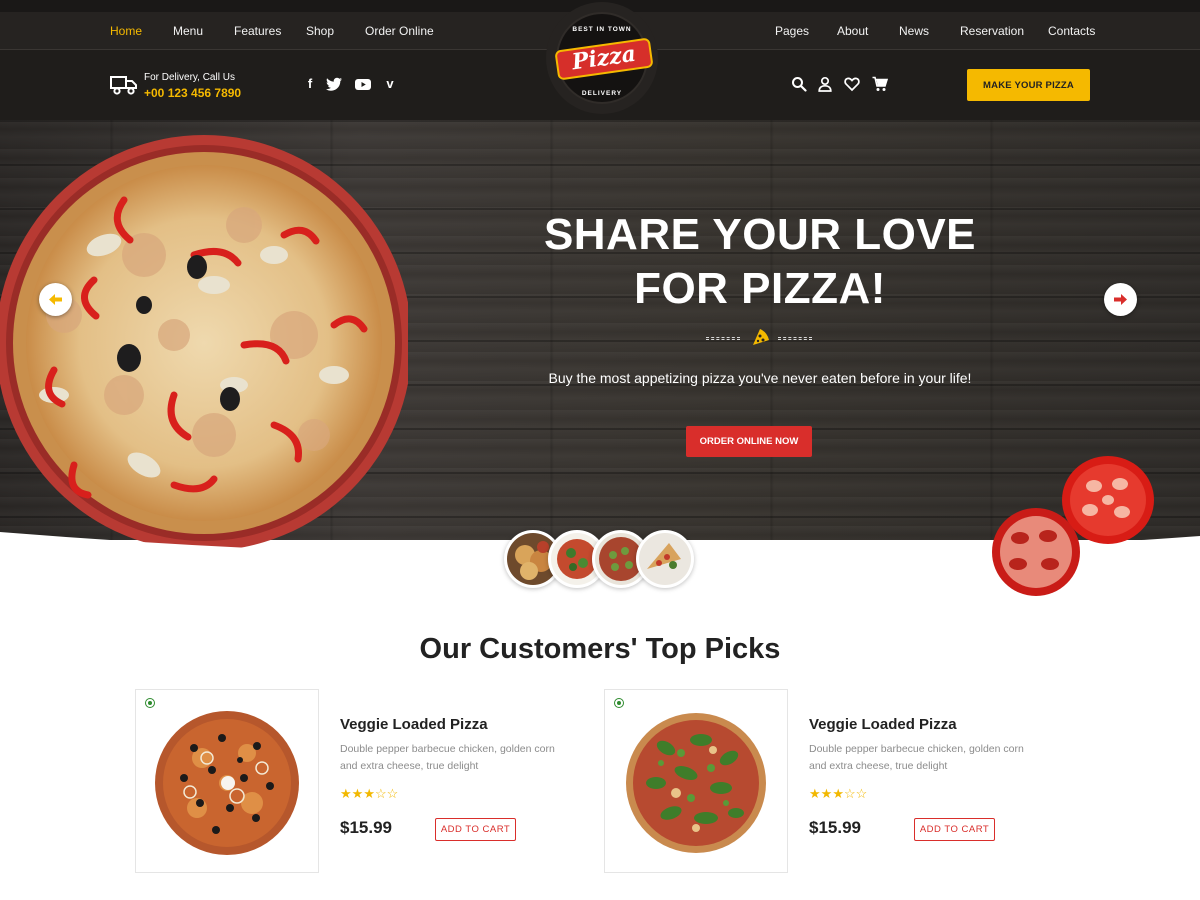 This screenshot has height=900, width=1200. Describe the element at coordinates (954, 829) in the screenshot. I see `product-2-add-to-cart-button: ADD TO CART` at that location.